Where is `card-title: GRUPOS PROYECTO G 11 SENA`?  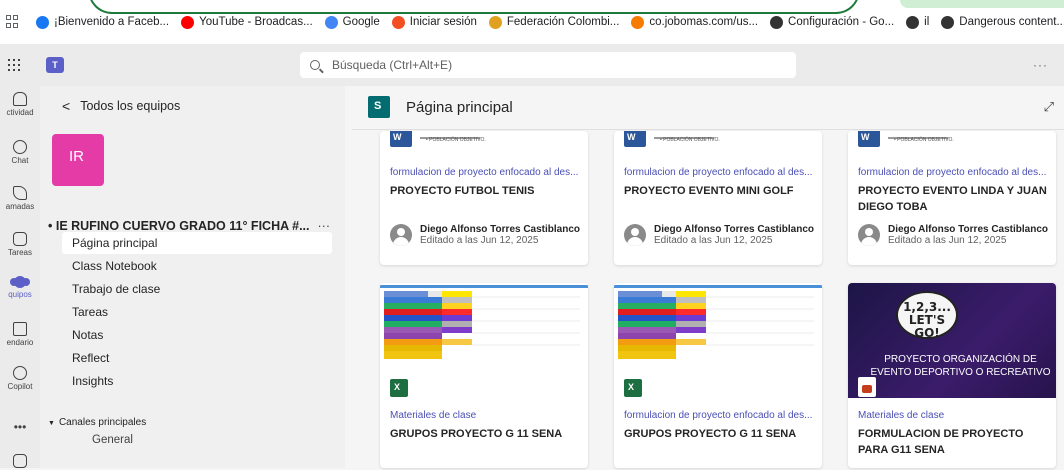 card-title: GRUPOS PROYECTO G 11 SENA is located at coordinates (476, 434).